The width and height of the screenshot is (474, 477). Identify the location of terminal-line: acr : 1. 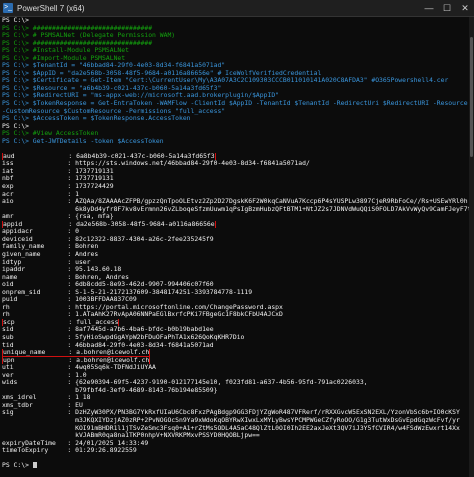
(238, 195).